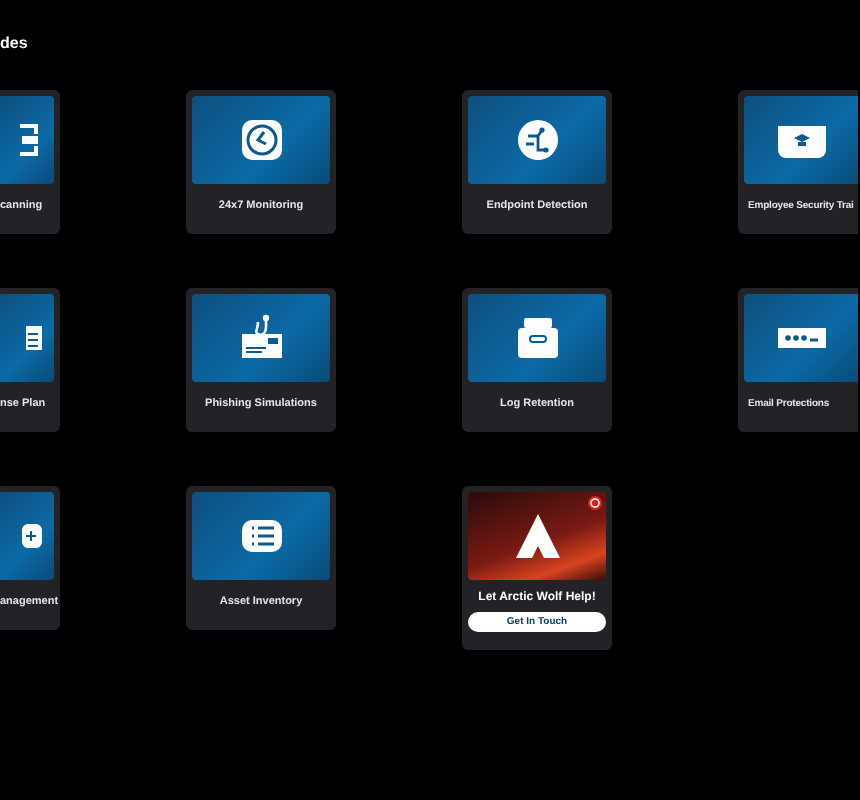 The image size is (860, 800). What do you see at coordinates (595, 503) in the screenshot?
I see `badge-icon` at bounding box center [595, 503].